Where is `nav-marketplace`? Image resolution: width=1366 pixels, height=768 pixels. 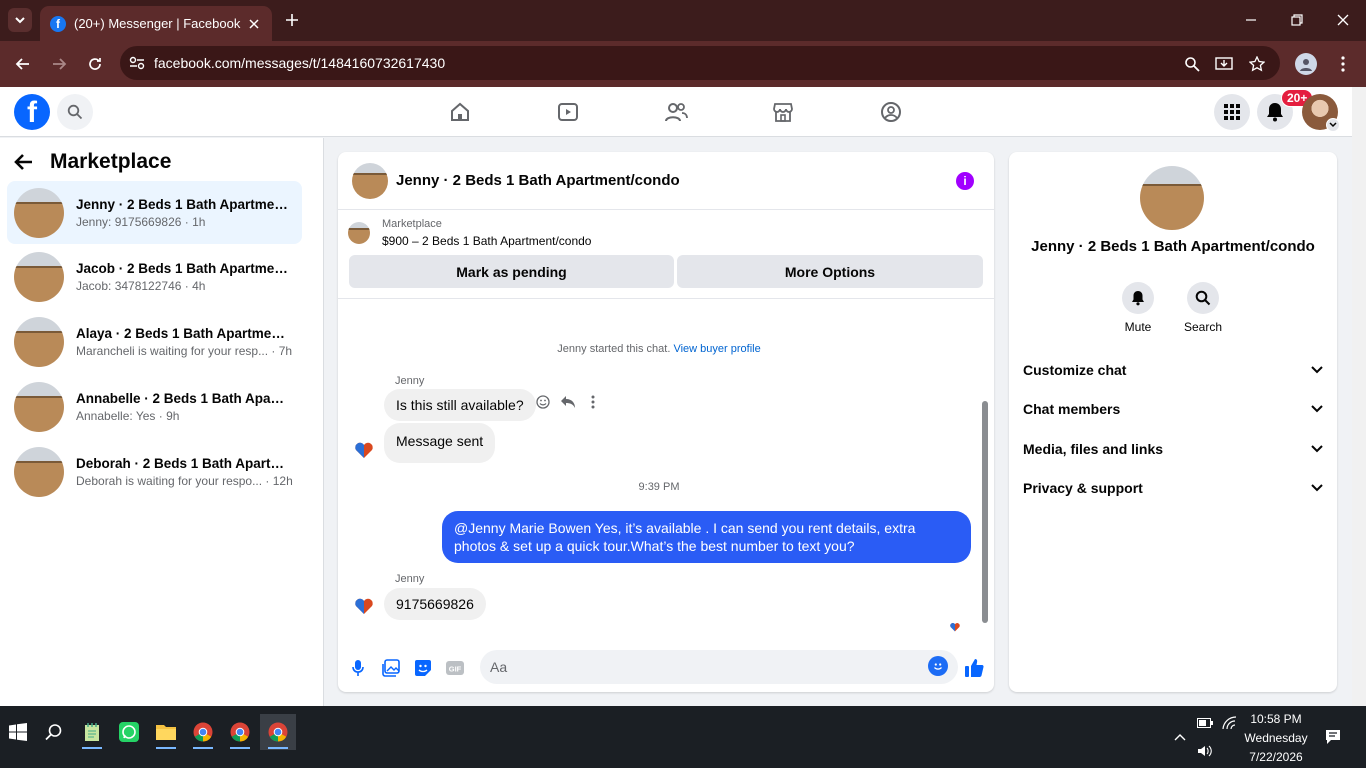
nav-marketplace is located at coordinates (783, 112).